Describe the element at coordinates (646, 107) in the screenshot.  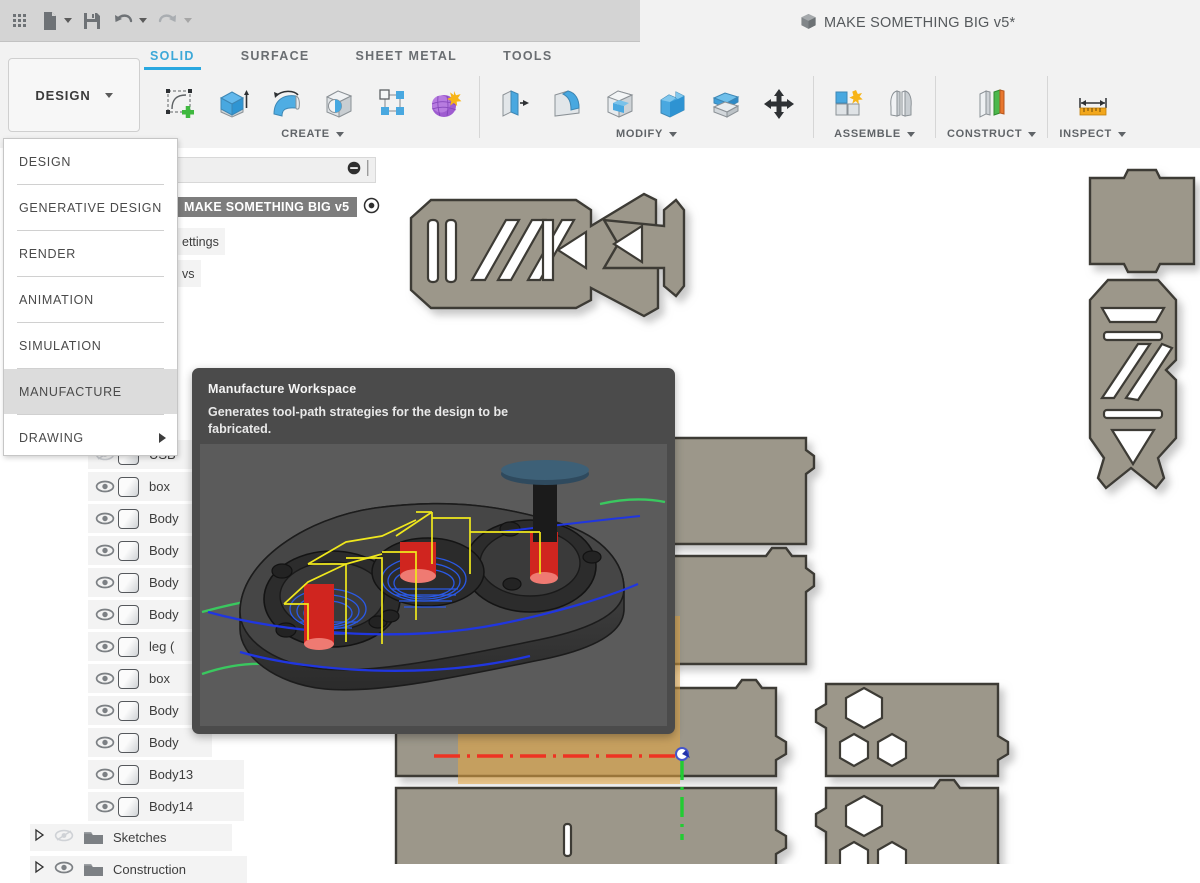
I see `panel-modify: MODIFY` at that location.